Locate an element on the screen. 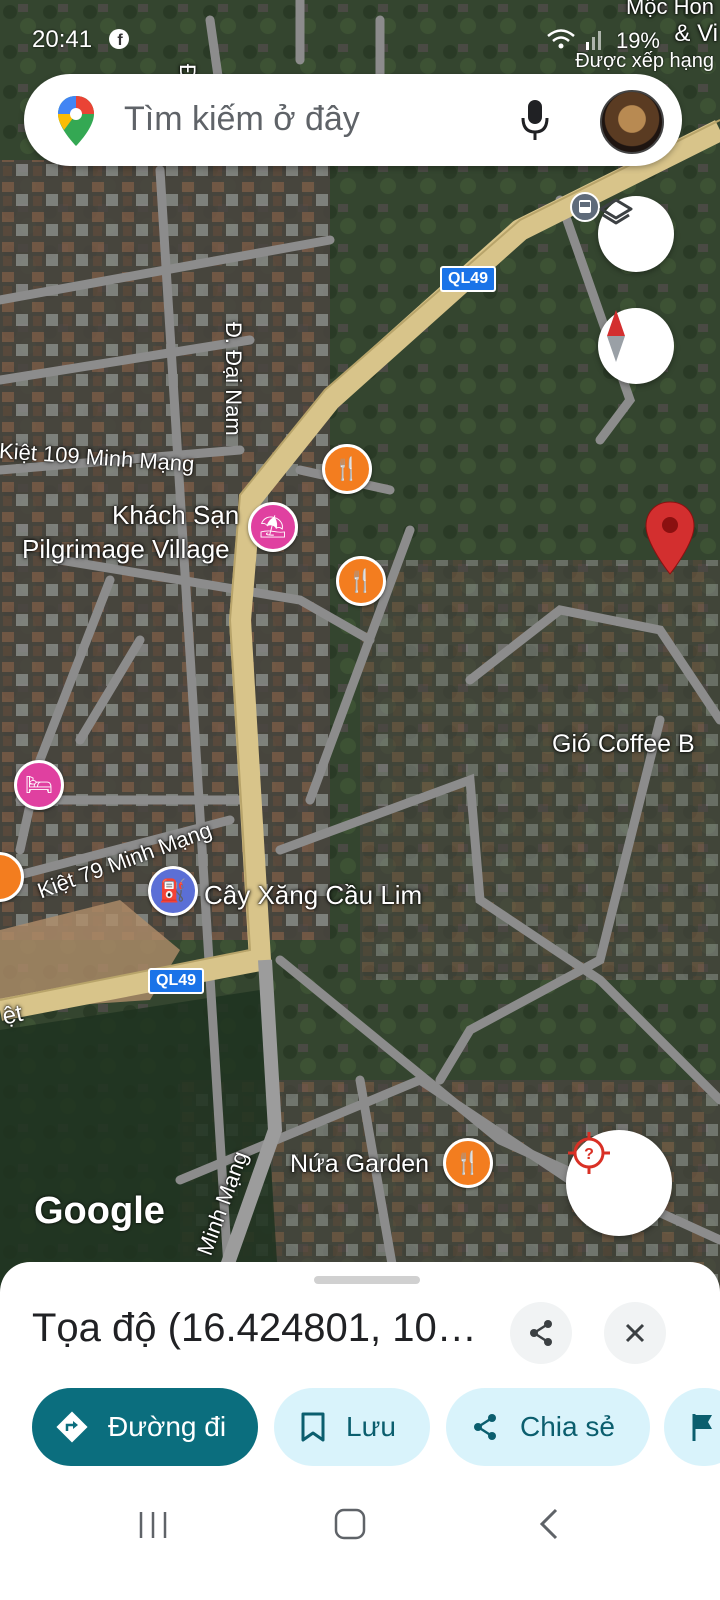 The width and height of the screenshot is (720, 1600). home-icon is located at coordinates (350, 1524).